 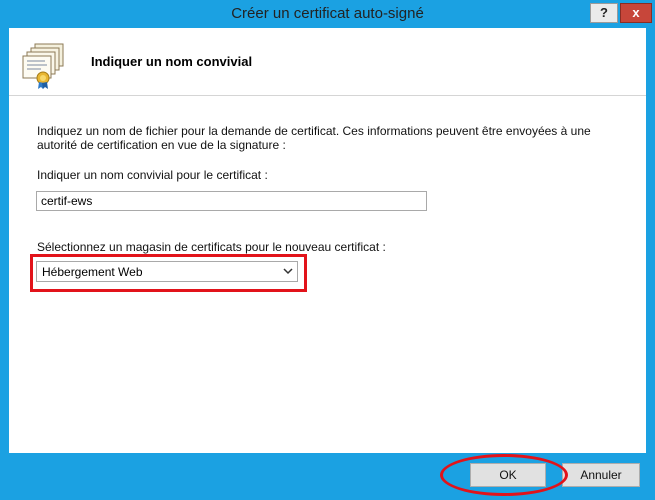 I want to click on window-title: Créer un certificat auto-signé, so click(x=327, y=13).